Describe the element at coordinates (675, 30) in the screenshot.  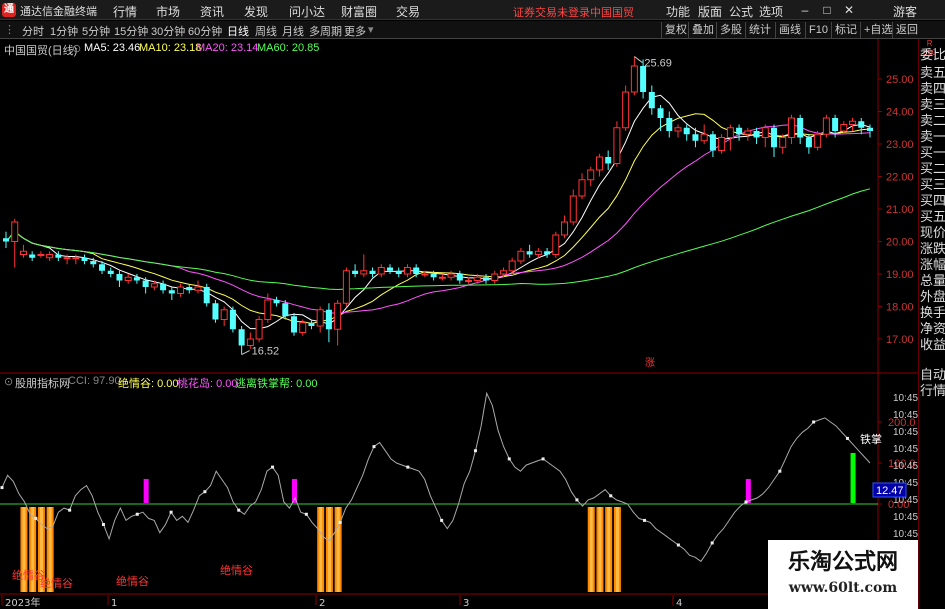
I see `btn-restore-rights: 复权` at that location.